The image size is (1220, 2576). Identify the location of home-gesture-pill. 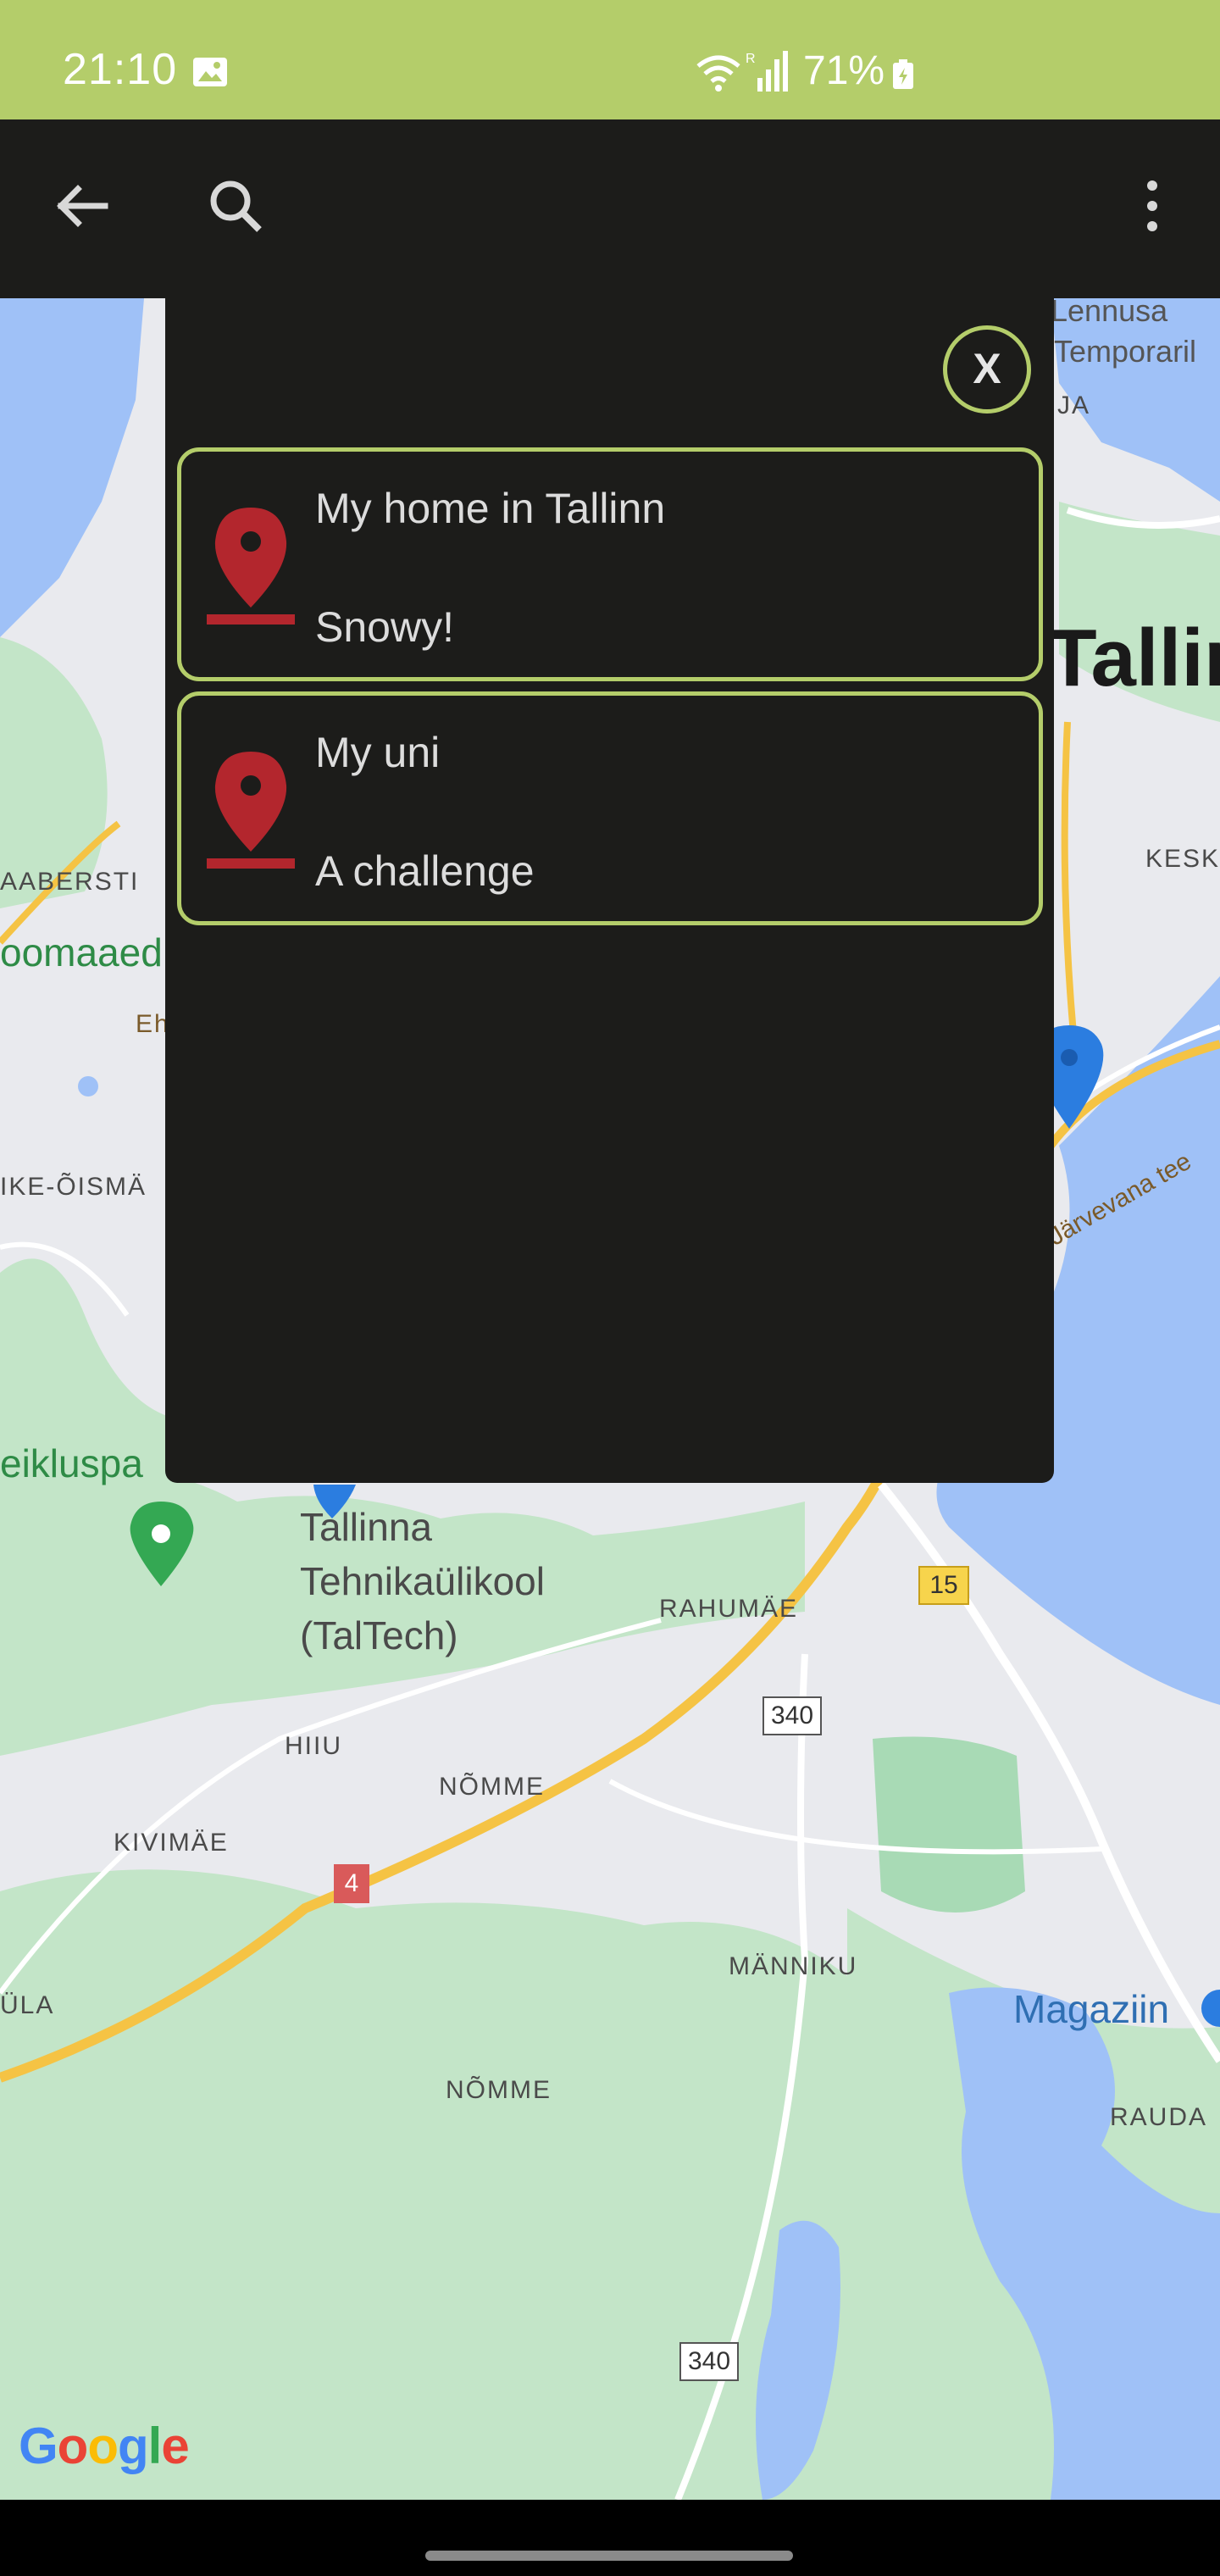
(609, 2556).